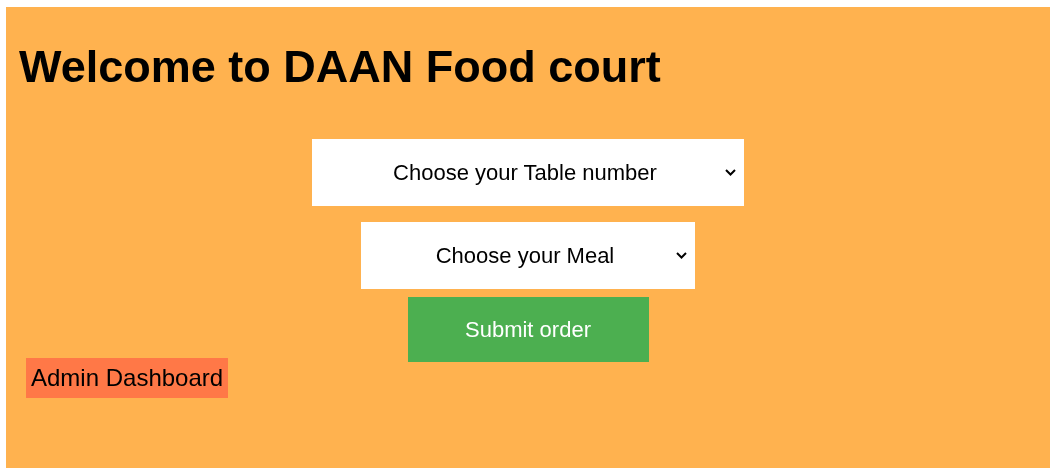  What do you see at coordinates (528, 172) in the screenshot?
I see `dropdown-select: Choose your Table number` at bounding box center [528, 172].